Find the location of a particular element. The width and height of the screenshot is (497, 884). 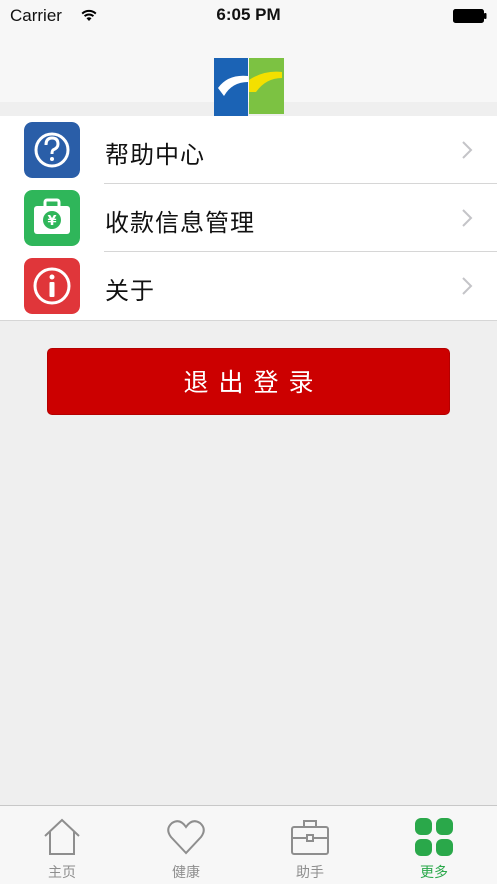

help-question-icon is located at coordinates (52, 150).